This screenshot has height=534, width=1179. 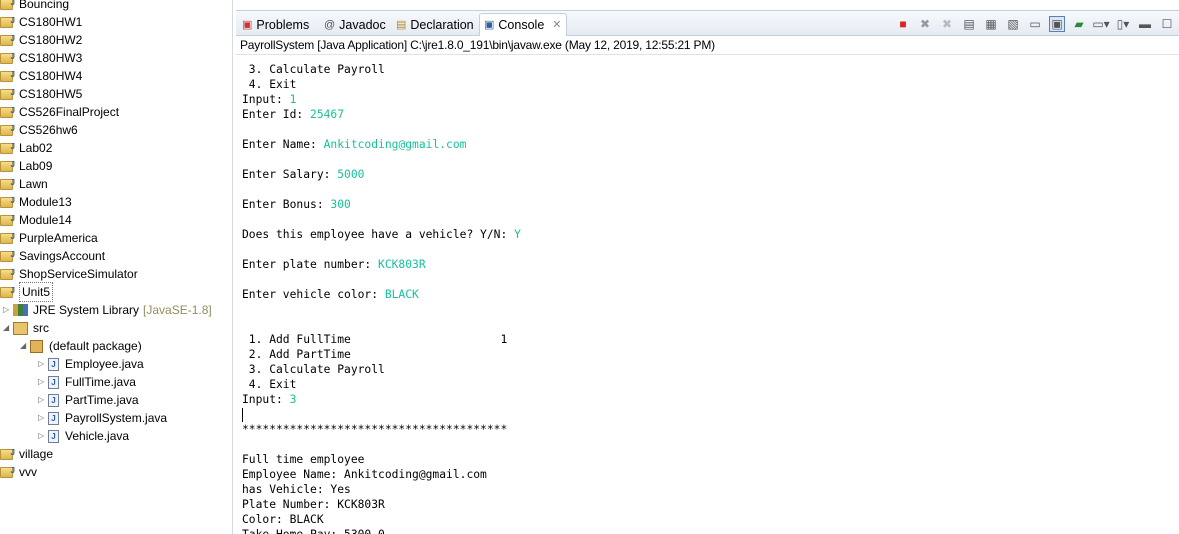 I want to click on console-user-input: Ankitcoding@gmail.com, so click(x=395, y=144).